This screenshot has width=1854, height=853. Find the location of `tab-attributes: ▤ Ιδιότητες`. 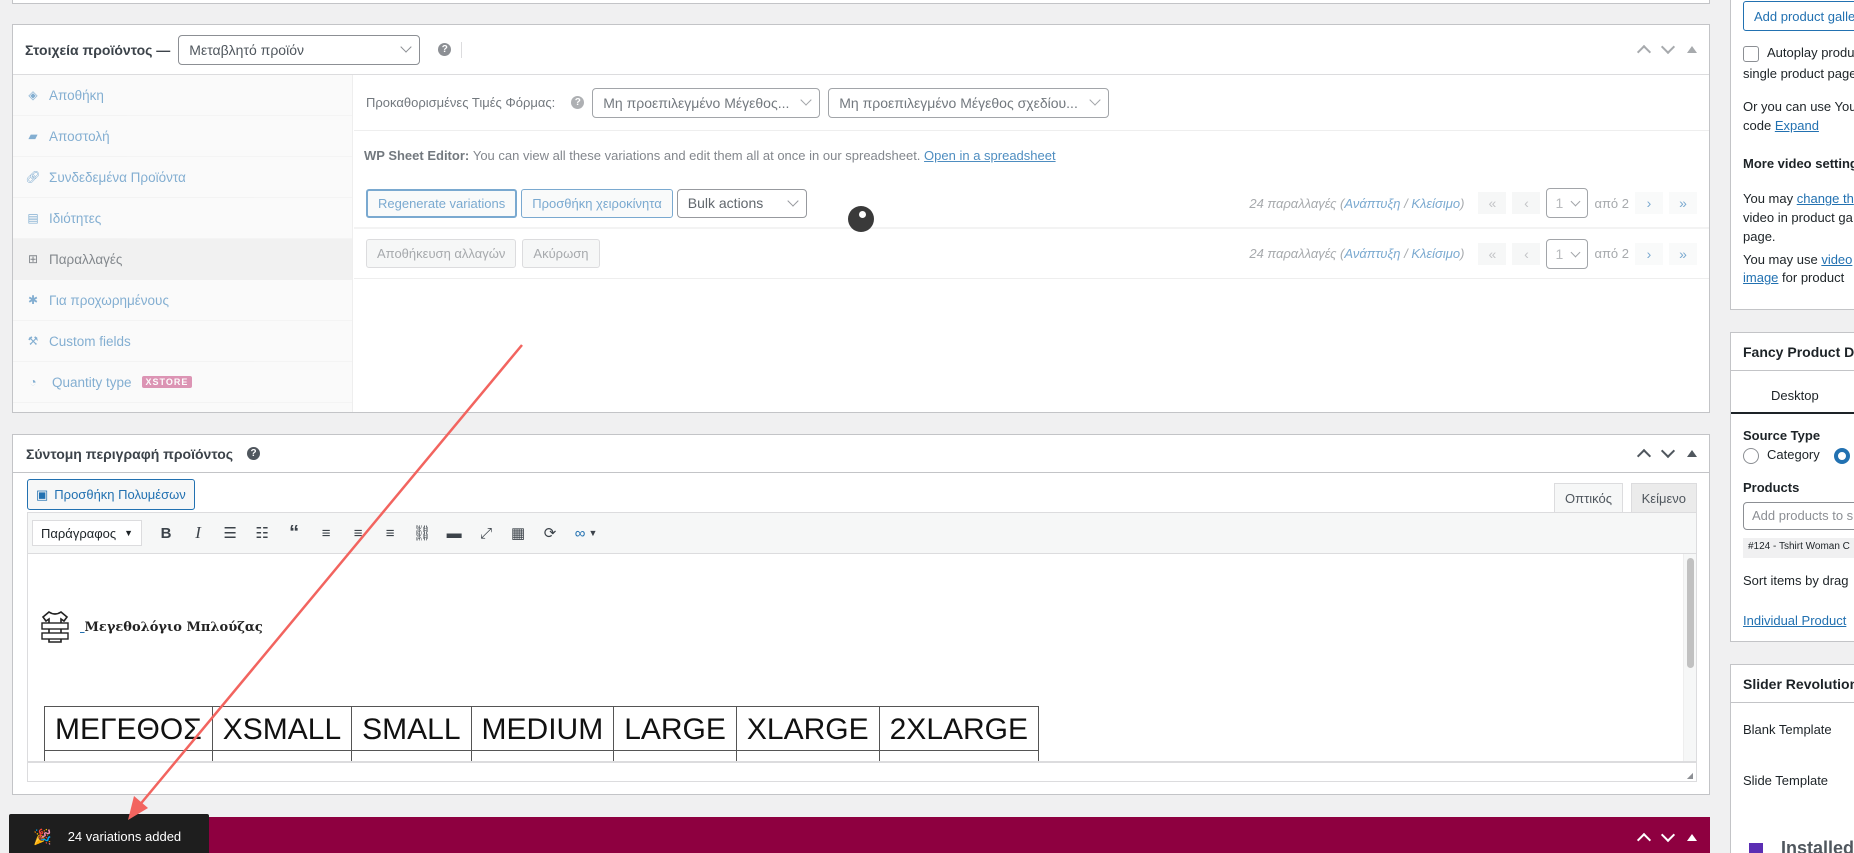

tab-attributes: ▤ Ιδιότητες is located at coordinates (182, 218).